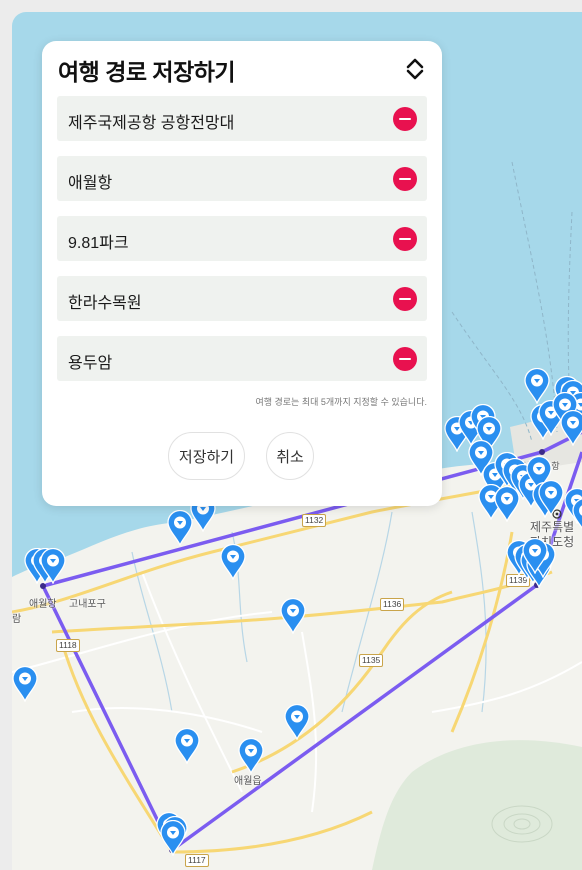  What do you see at coordinates (90, 183) in the screenshot?
I see `route-item-name: 애월항` at bounding box center [90, 183].